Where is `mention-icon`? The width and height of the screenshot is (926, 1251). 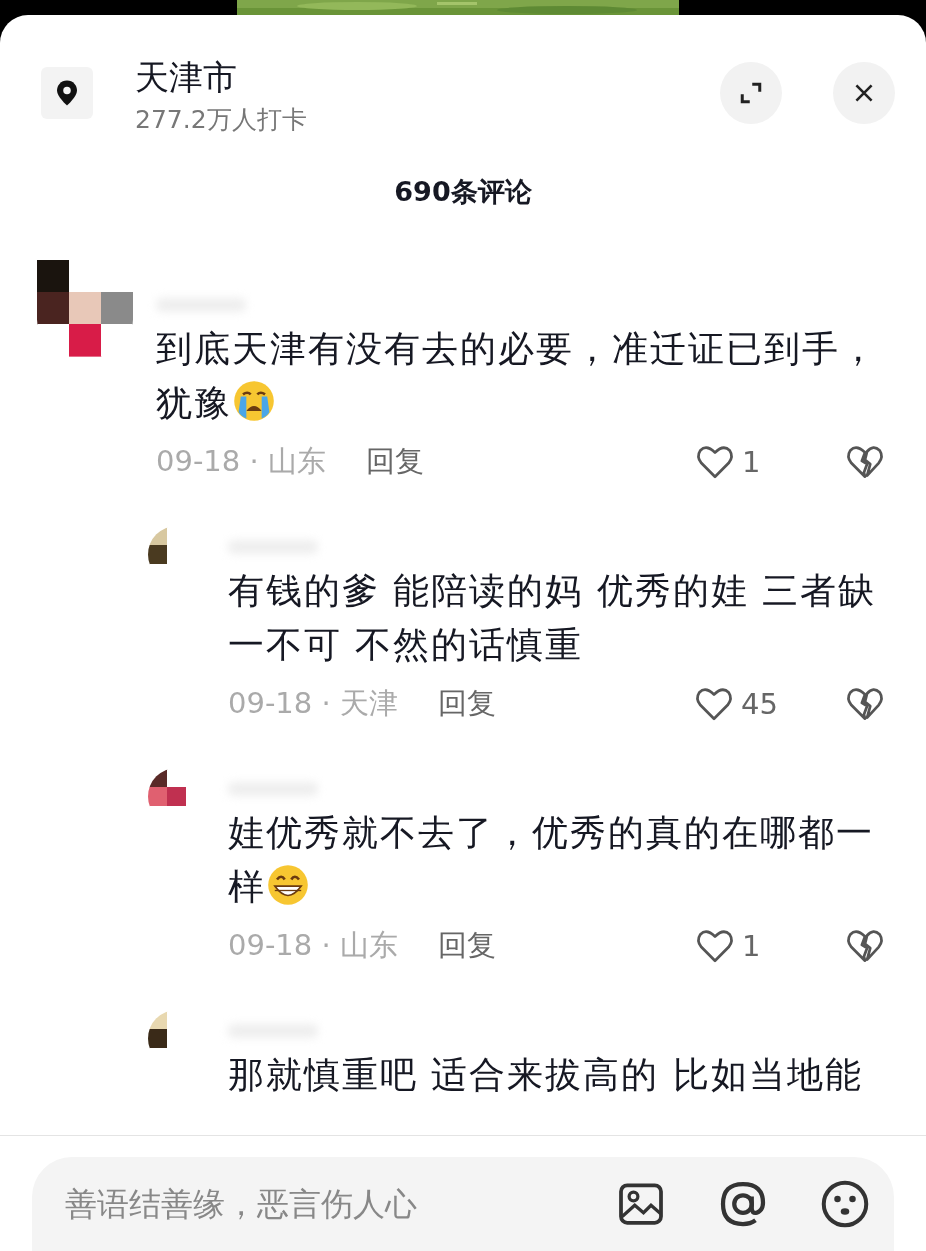 mention-icon is located at coordinates (743, 1204).